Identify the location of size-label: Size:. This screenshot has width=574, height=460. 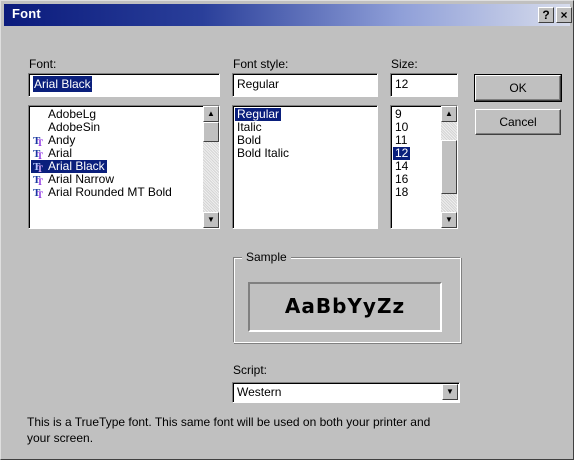
(404, 64).